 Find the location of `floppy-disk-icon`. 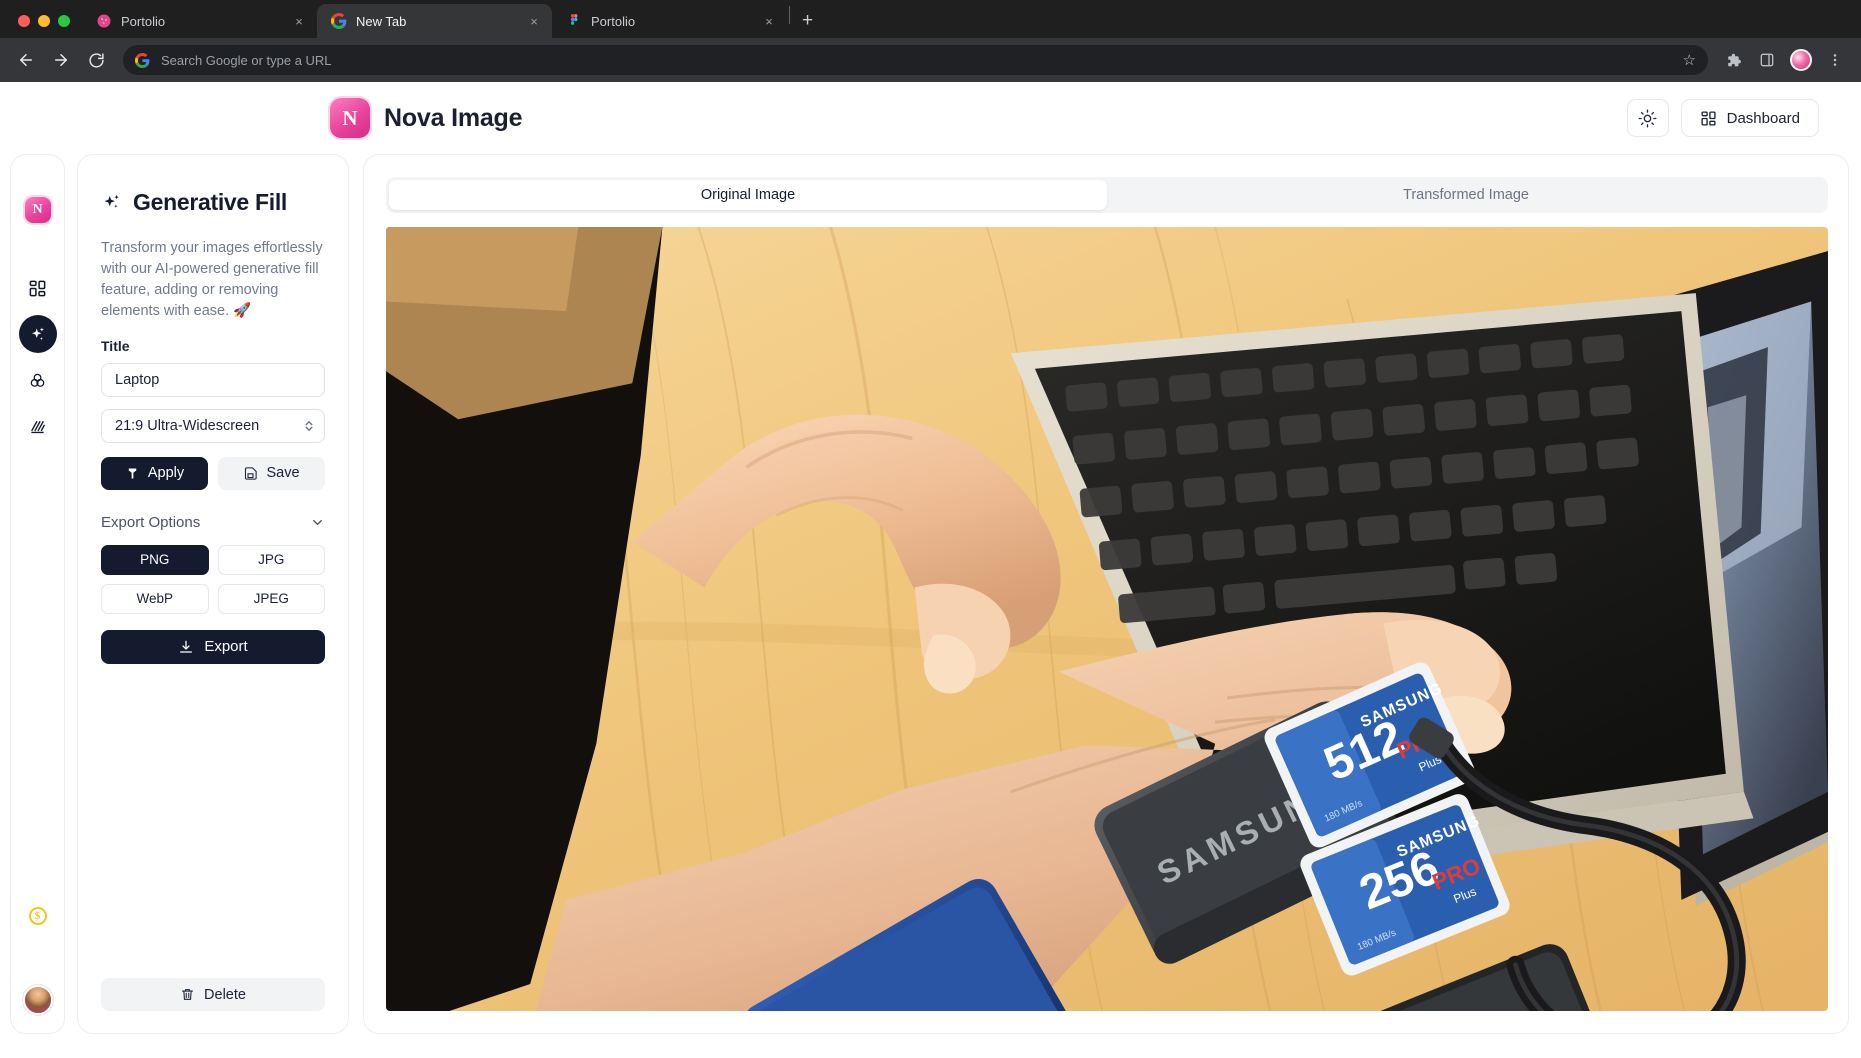

floppy-disk-icon is located at coordinates (251, 473).